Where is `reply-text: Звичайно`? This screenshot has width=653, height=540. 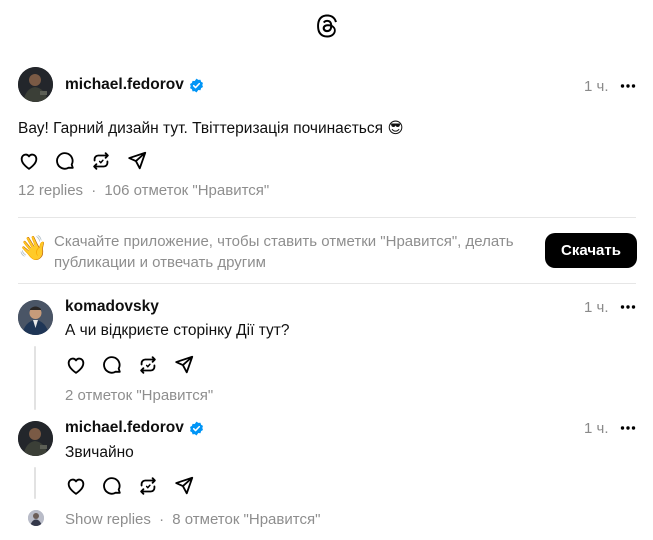 reply-text: Звичайно is located at coordinates (99, 452).